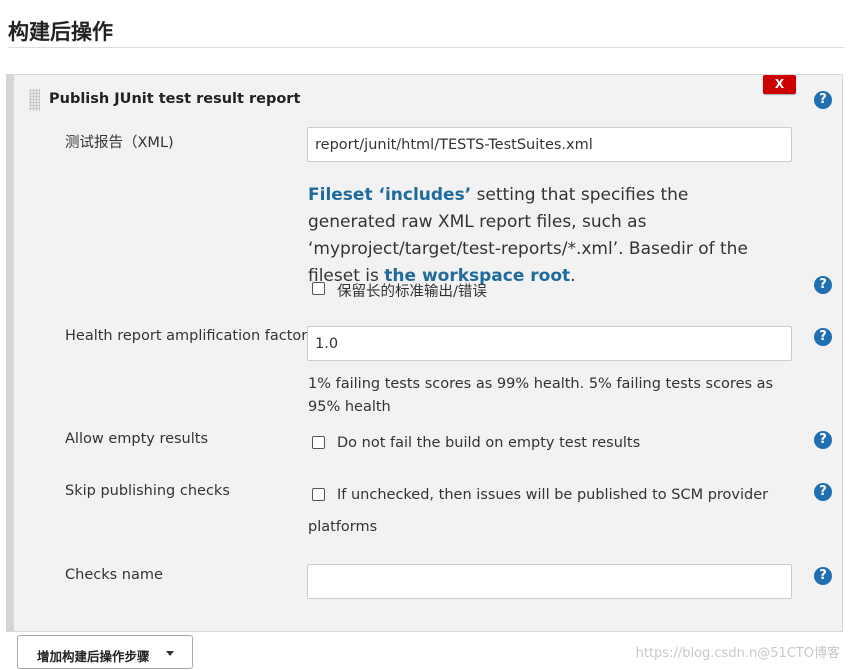 This screenshot has height=670, width=850. What do you see at coordinates (147, 491) in the screenshot?
I see `skip-checks-label: Skip publishing checks` at bounding box center [147, 491].